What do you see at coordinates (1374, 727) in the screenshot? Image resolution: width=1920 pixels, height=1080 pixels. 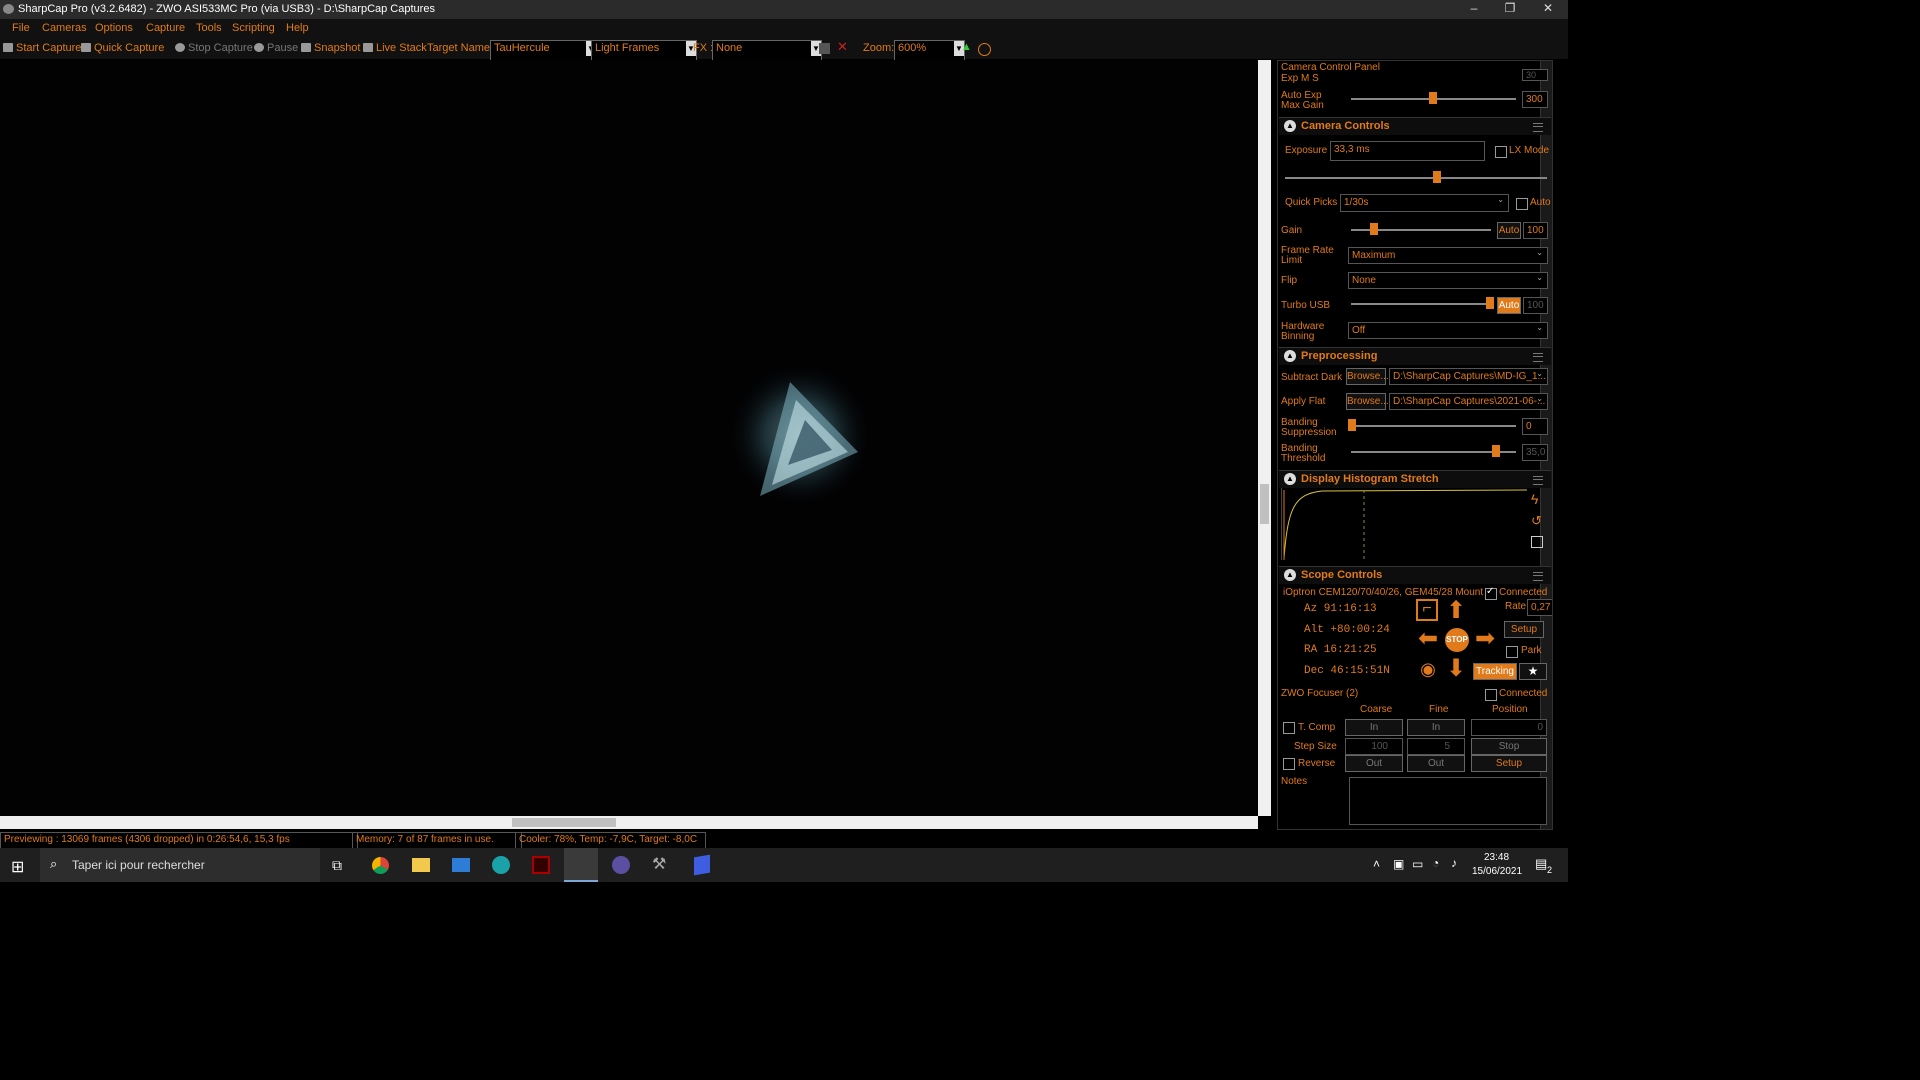 I see `coarse-in-button: In` at bounding box center [1374, 727].